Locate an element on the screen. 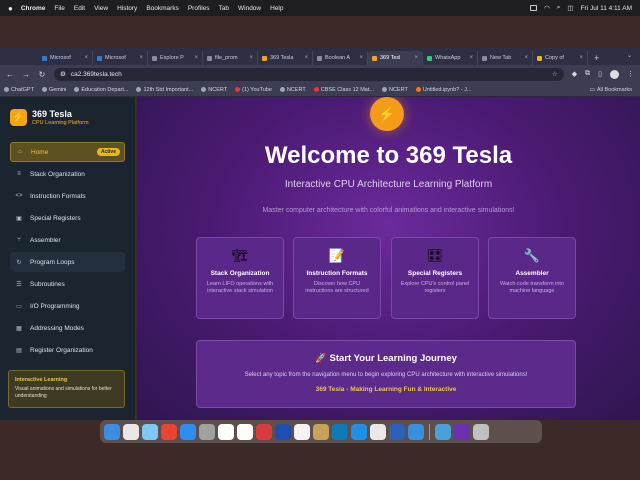 Image resolution: width=640 pixels, height=480 pixels. brand: ⚡ 369 Tesla CPU Learning Platform is located at coordinates (67, 117).